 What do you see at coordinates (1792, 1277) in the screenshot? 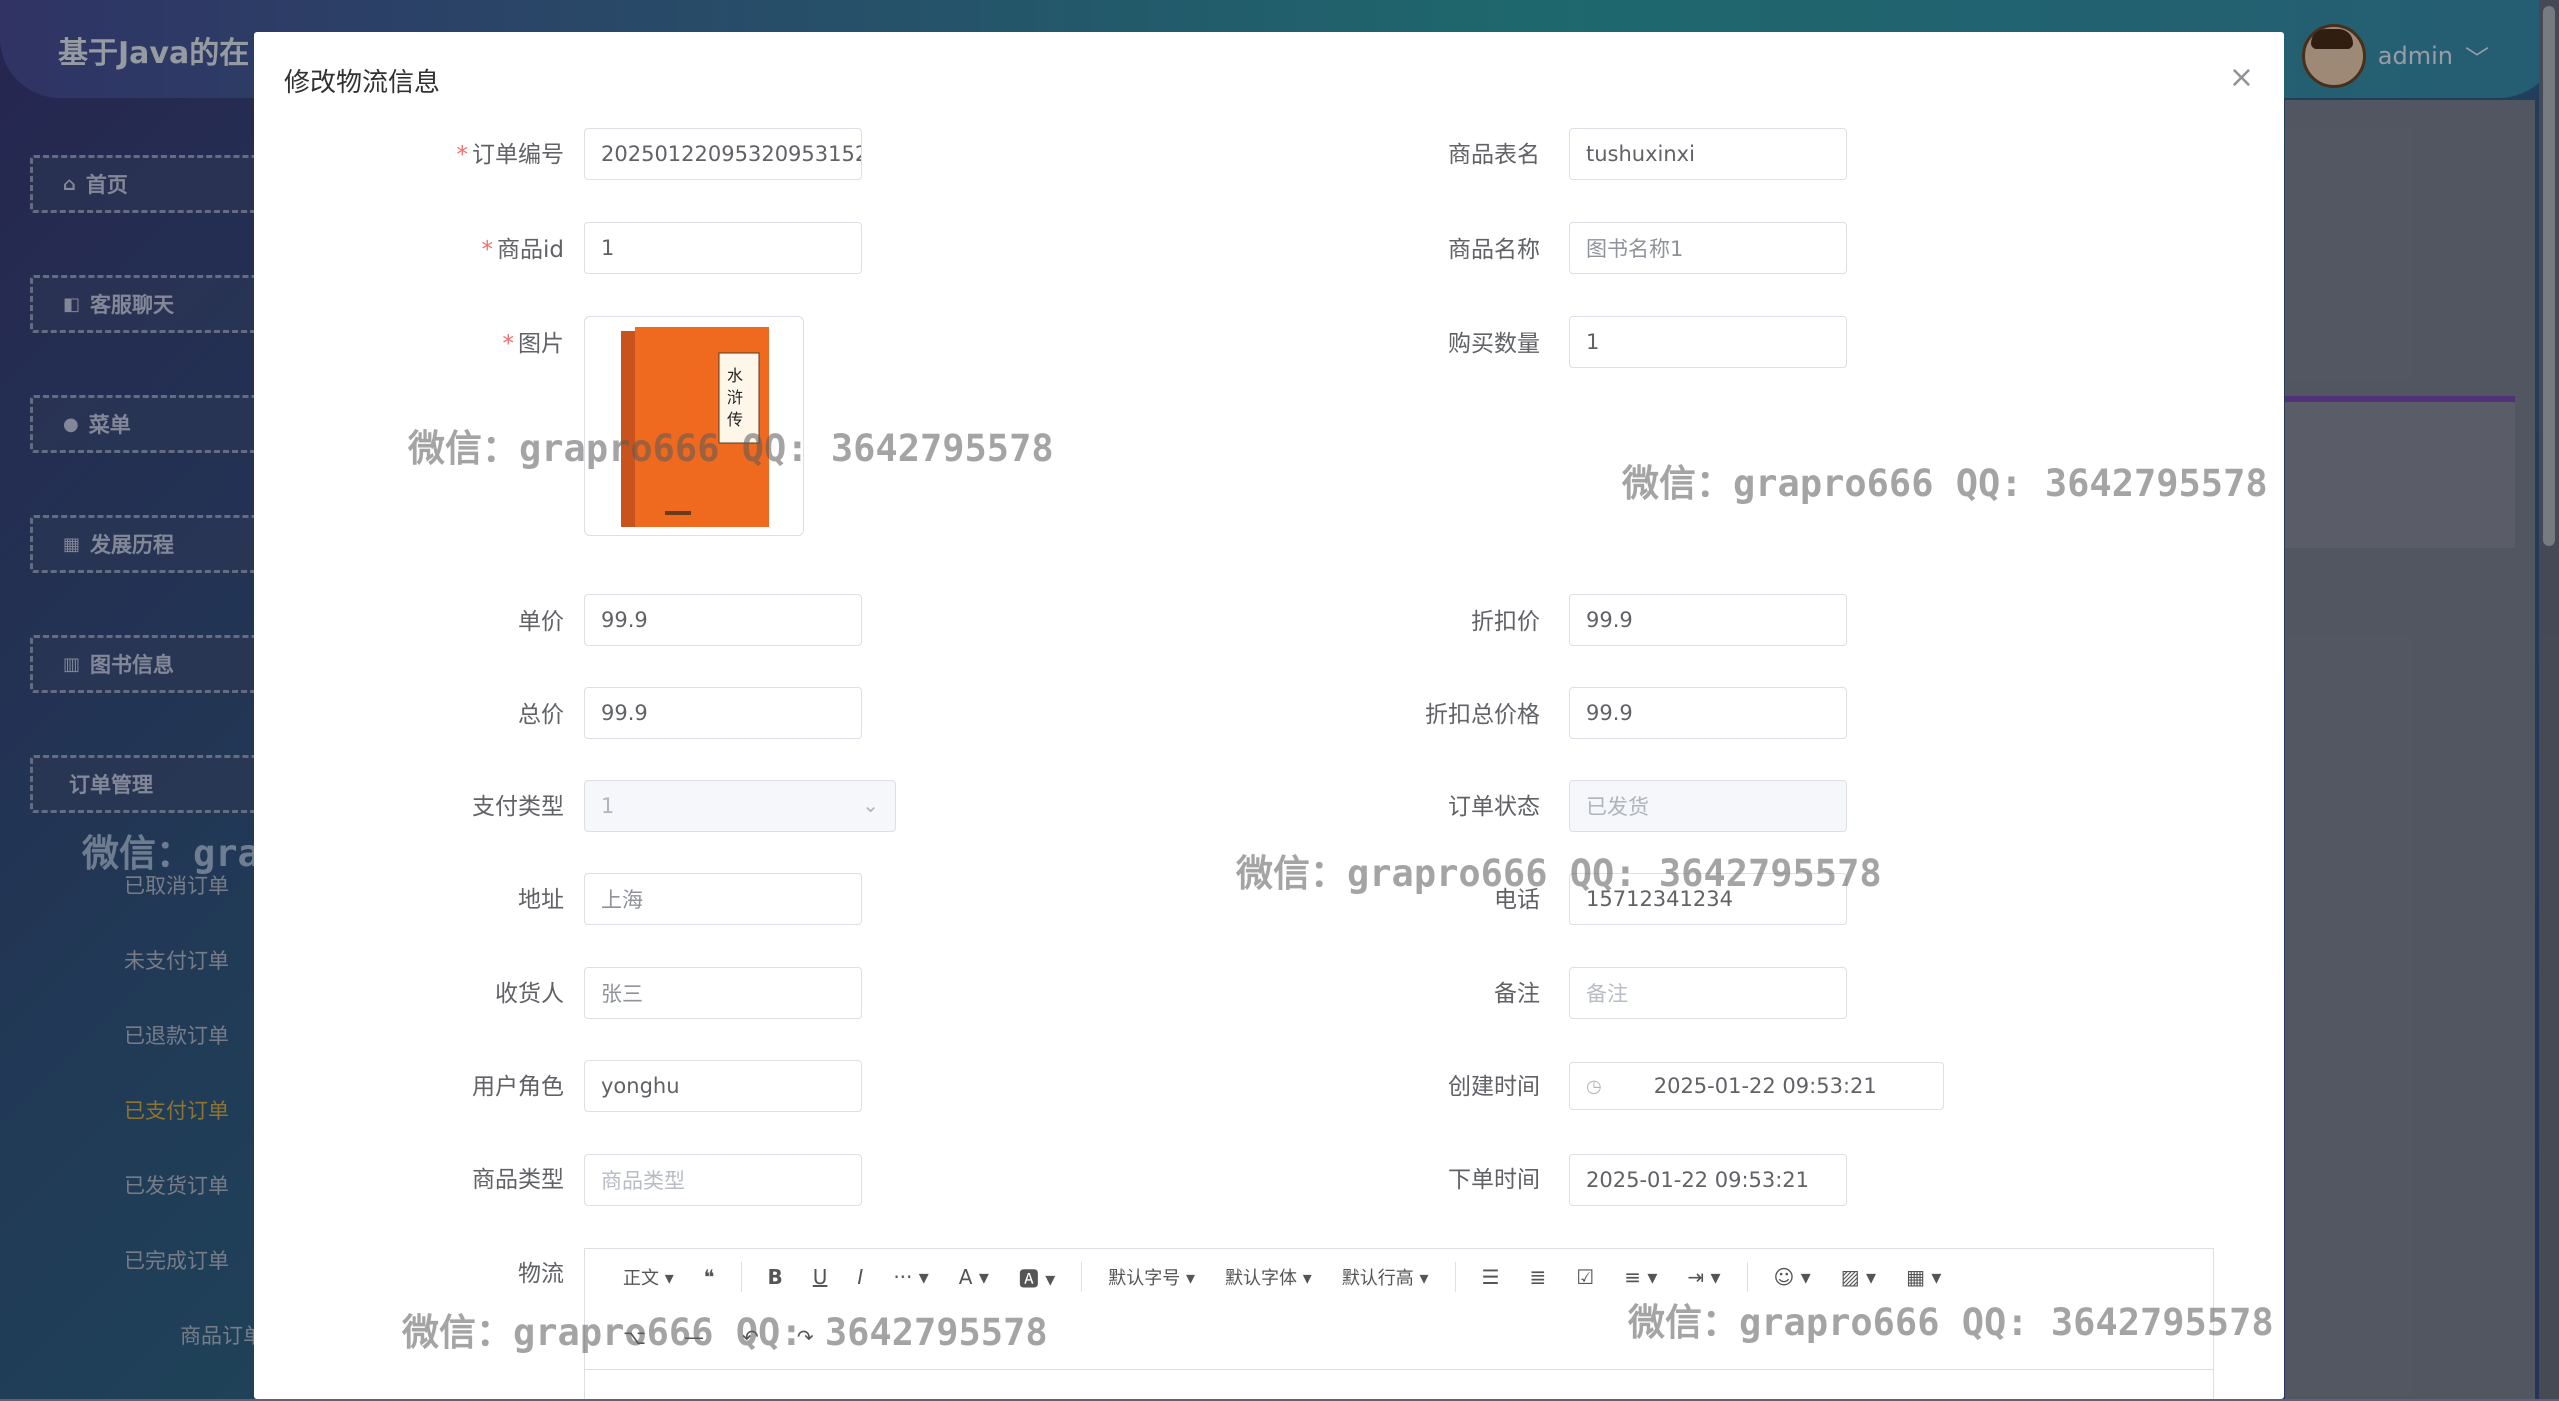
I see `emoji-icon: ☺ ▾` at bounding box center [1792, 1277].